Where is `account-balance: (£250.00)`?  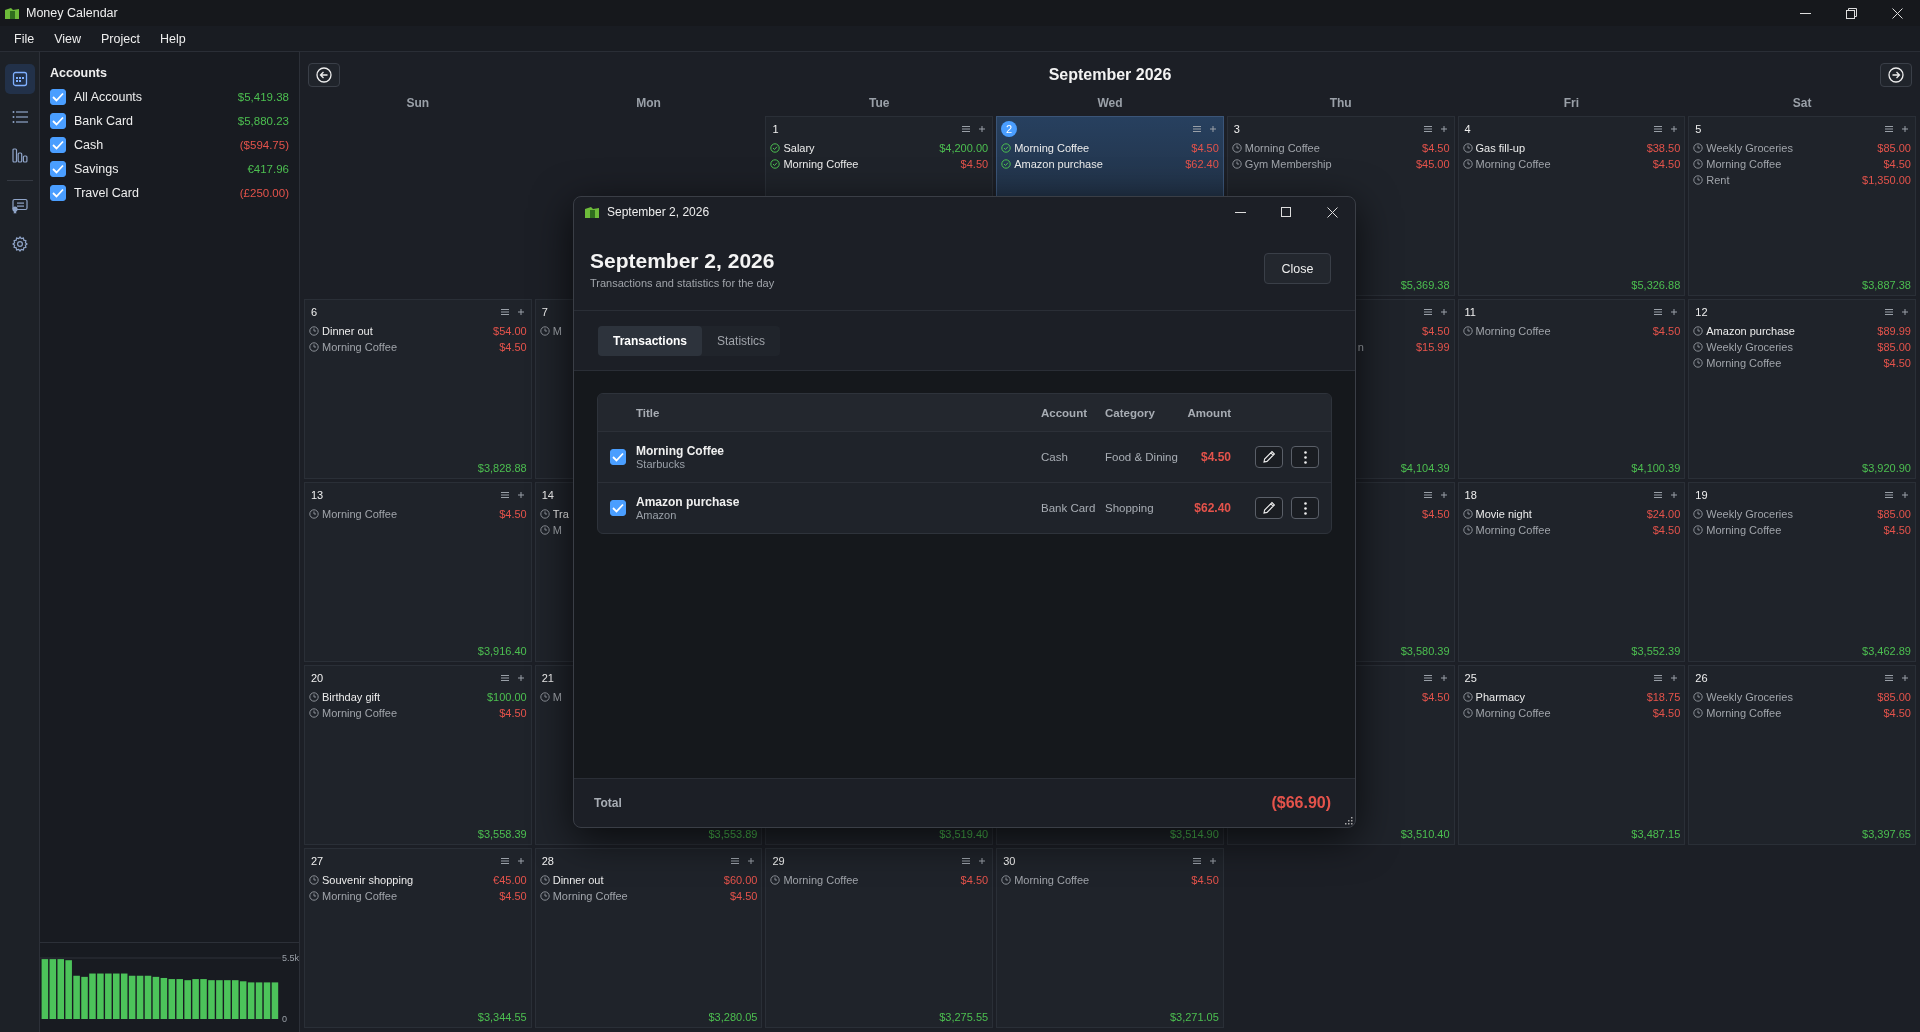
account-balance: (£250.00) is located at coordinates (264, 193).